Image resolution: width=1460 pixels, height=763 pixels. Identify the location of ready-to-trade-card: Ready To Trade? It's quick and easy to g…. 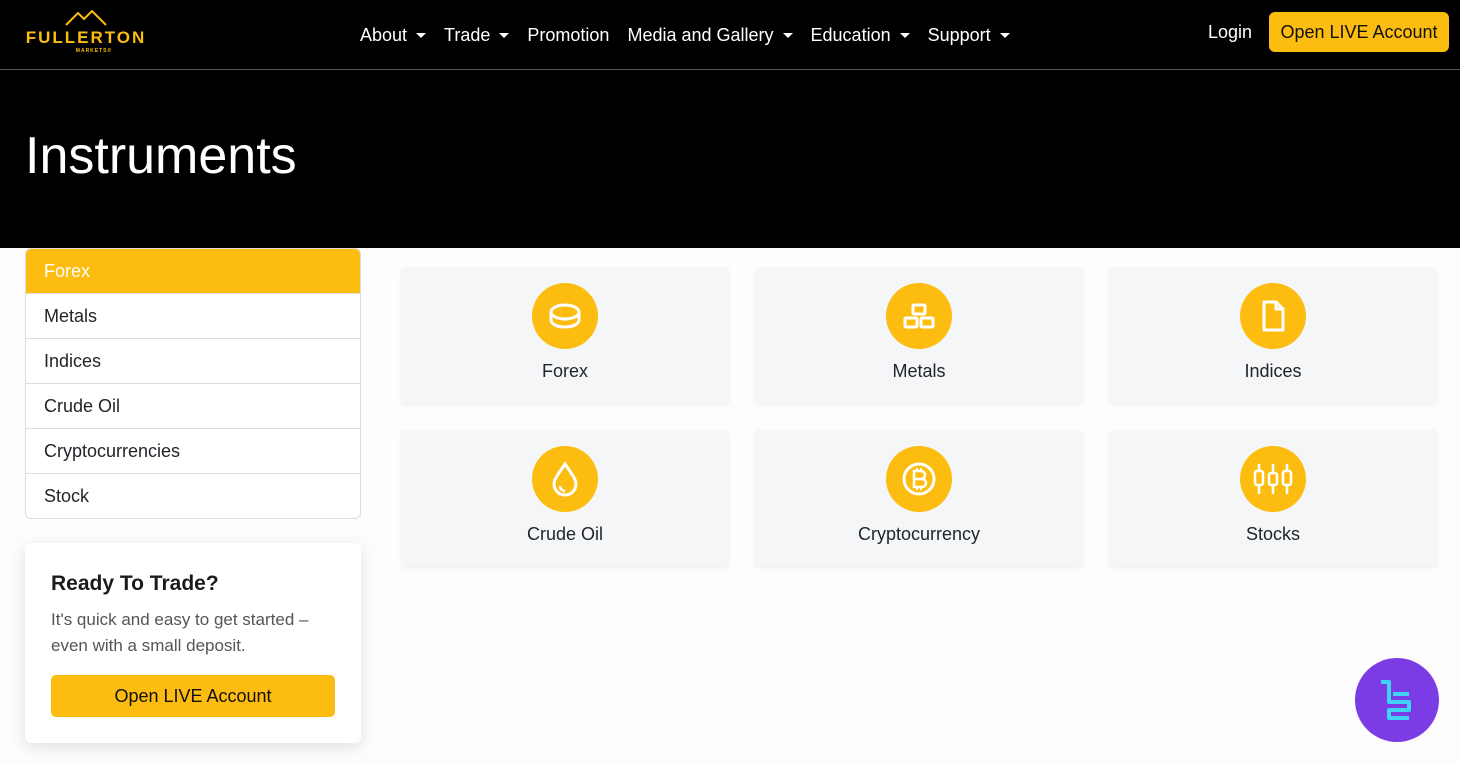
(193, 643).